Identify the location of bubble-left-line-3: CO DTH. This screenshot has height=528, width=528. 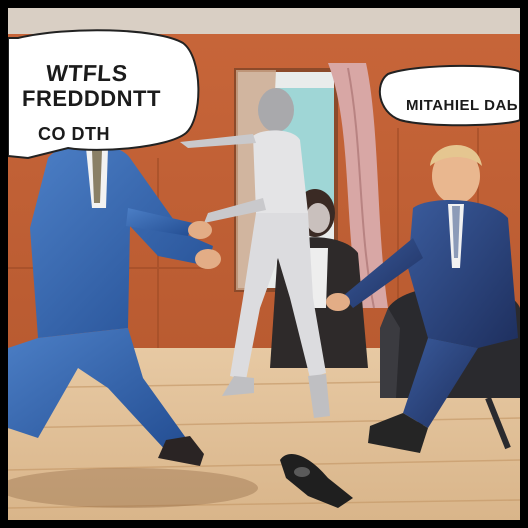
(74, 134).